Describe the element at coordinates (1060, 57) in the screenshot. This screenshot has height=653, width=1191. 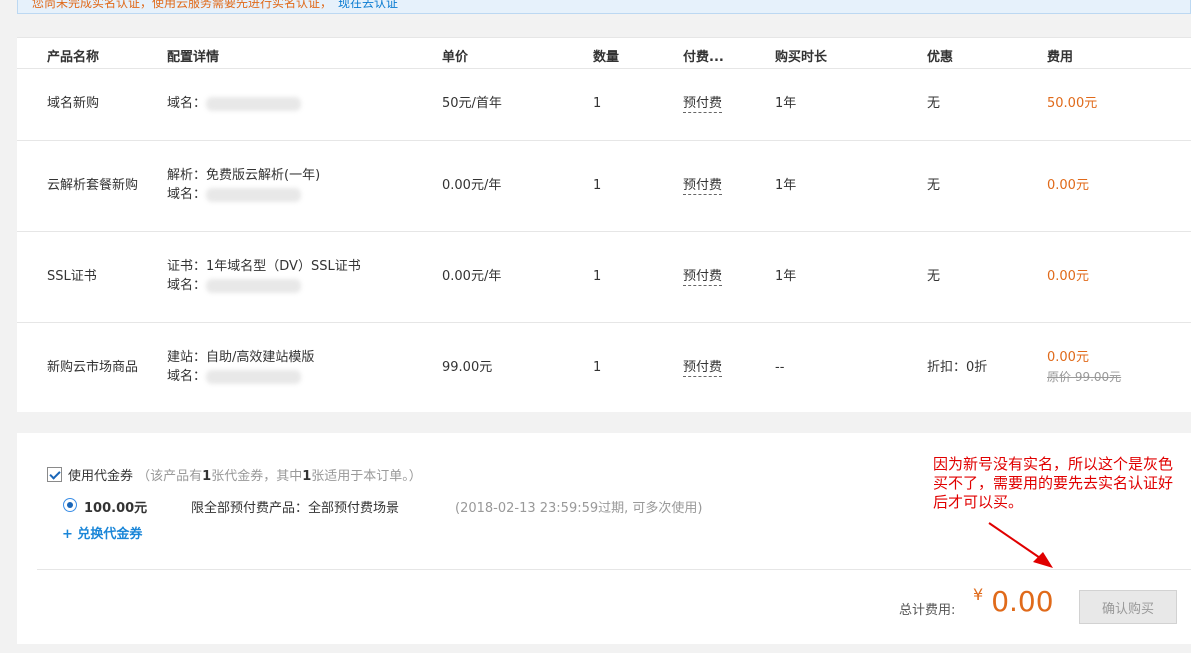
I see `header-fee: 费用` at that location.